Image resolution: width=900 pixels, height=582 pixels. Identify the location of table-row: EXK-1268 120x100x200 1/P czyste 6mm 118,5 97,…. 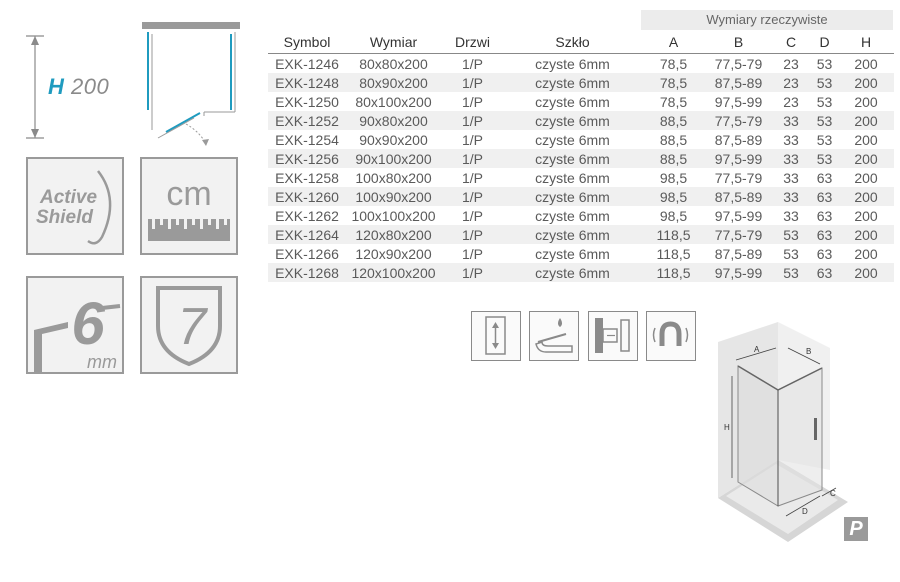
(581, 272).